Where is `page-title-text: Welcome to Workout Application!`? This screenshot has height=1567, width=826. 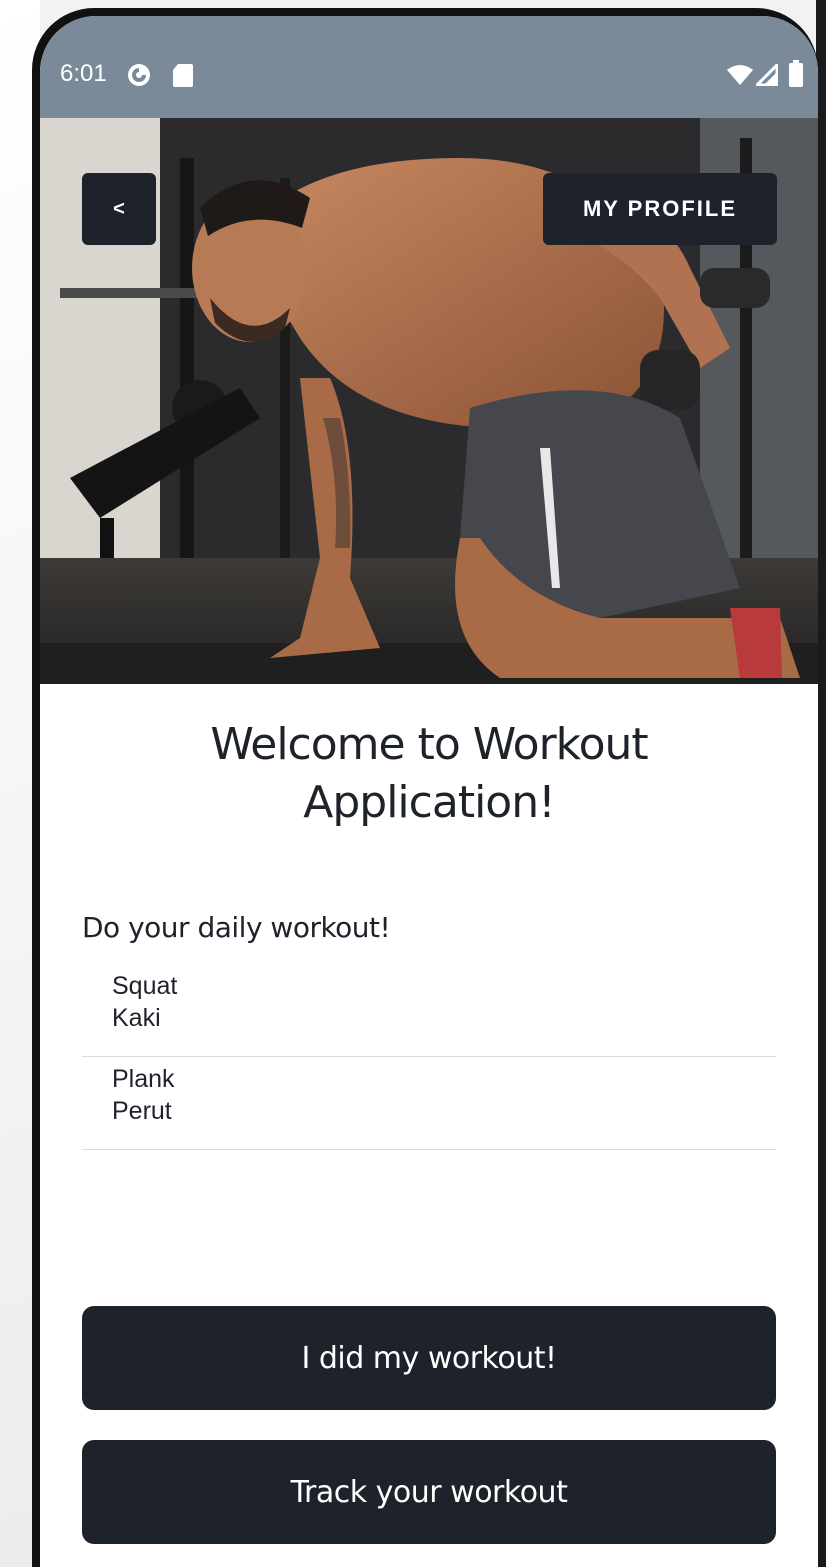 page-title-text: Welcome to Workout Application! is located at coordinates (429, 773).